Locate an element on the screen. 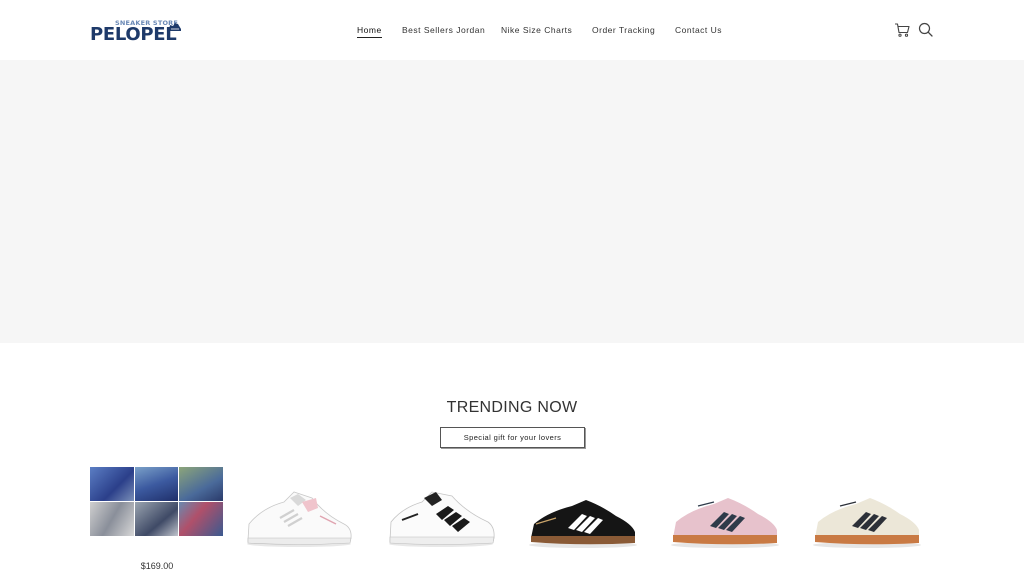  section-title: TRENDING NOW is located at coordinates (512, 407).